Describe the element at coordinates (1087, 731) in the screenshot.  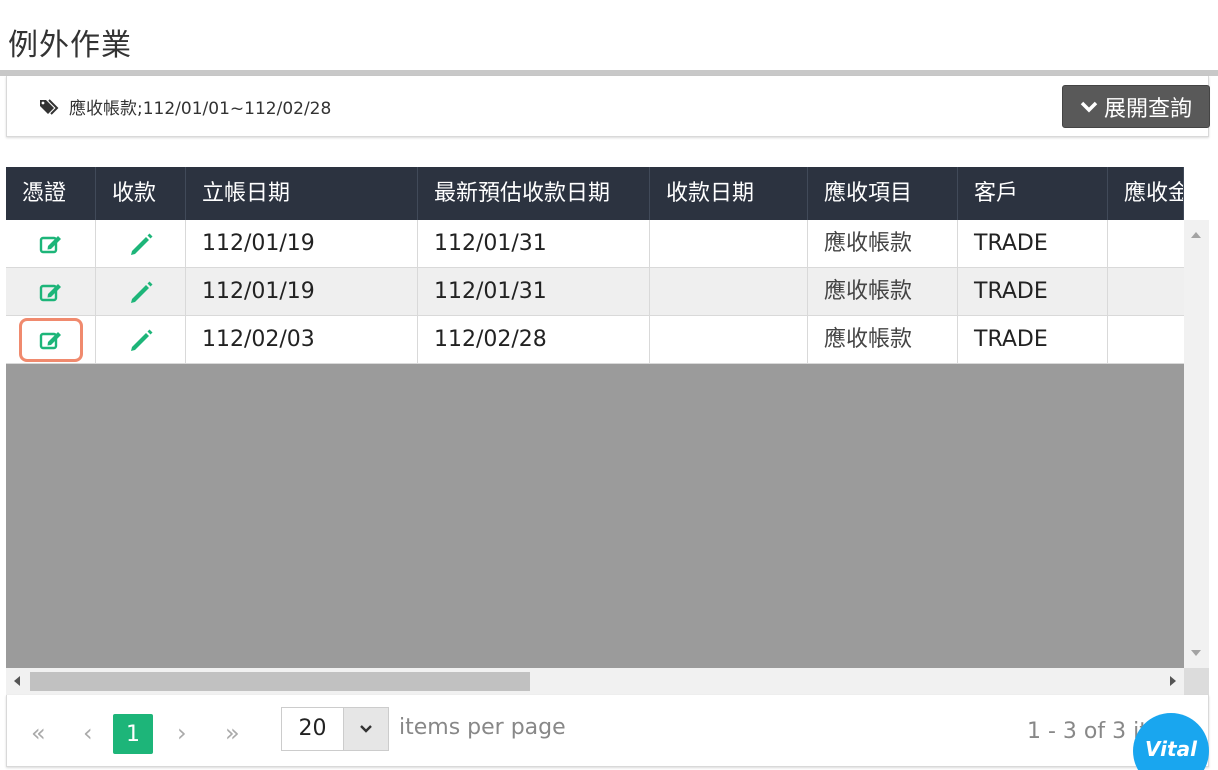
I see `pager-summary: 1 - 3 of 3 it` at that location.